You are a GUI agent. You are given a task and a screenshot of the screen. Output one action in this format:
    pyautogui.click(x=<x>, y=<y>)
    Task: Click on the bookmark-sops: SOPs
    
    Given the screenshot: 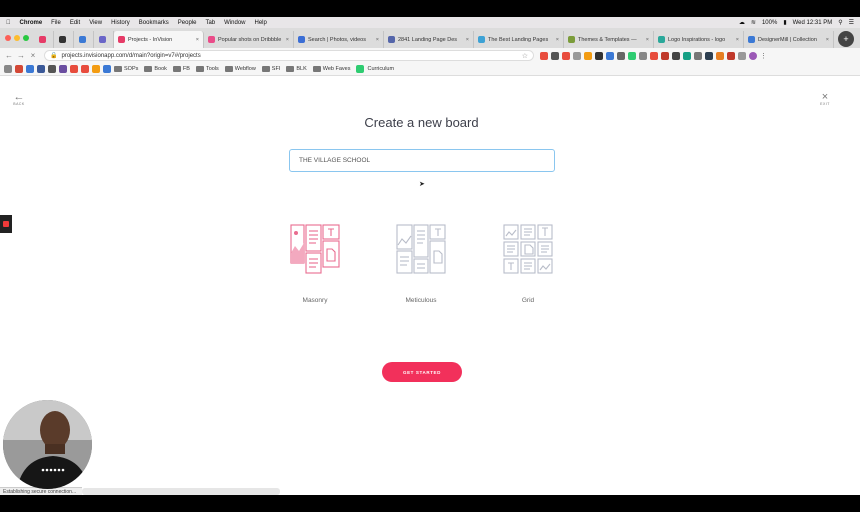 What is the action you would take?
    pyautogui.click(x=126, y=69)
    